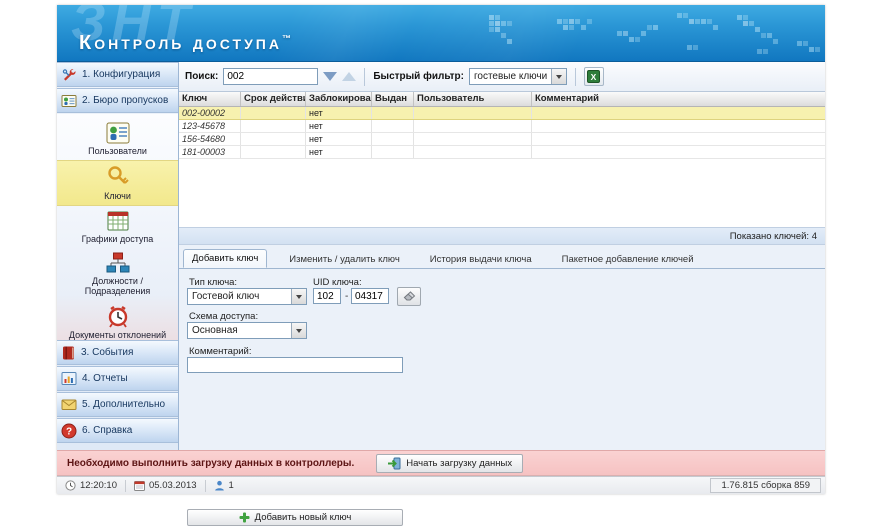 The height and width of the screenshot is (526, 880). What do you see at coordinates (226, 296) in the screenshot?
I see `key-type-value: Гостевой ключ` at bounding box center [226, 296].